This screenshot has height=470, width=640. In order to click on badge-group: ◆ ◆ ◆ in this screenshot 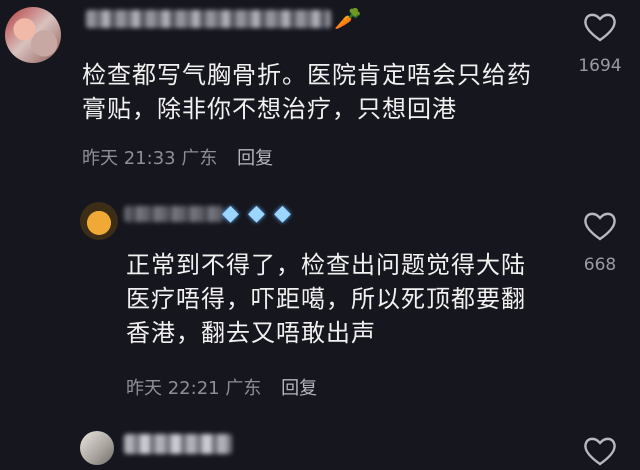, I will do `click(259, 214)`.